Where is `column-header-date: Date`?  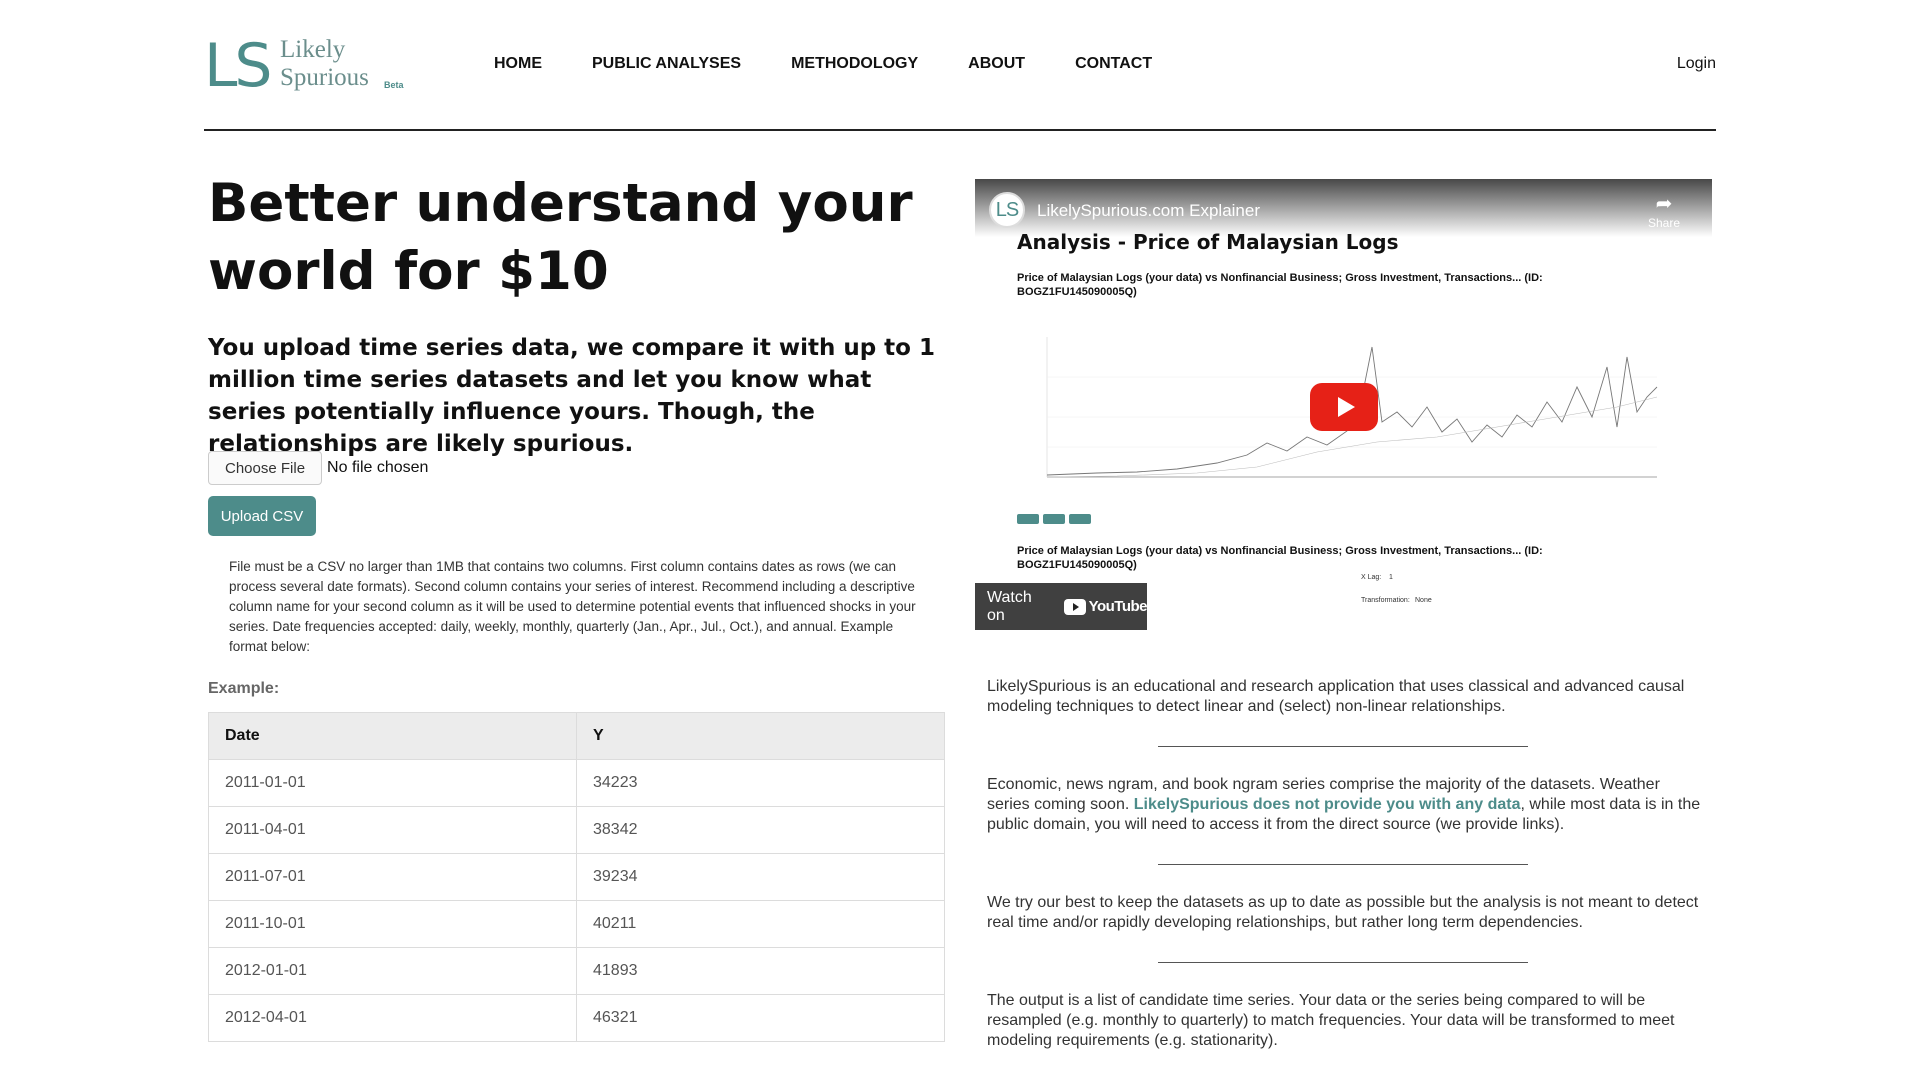 column-header-date: Date is located at coordinates (392, 736).